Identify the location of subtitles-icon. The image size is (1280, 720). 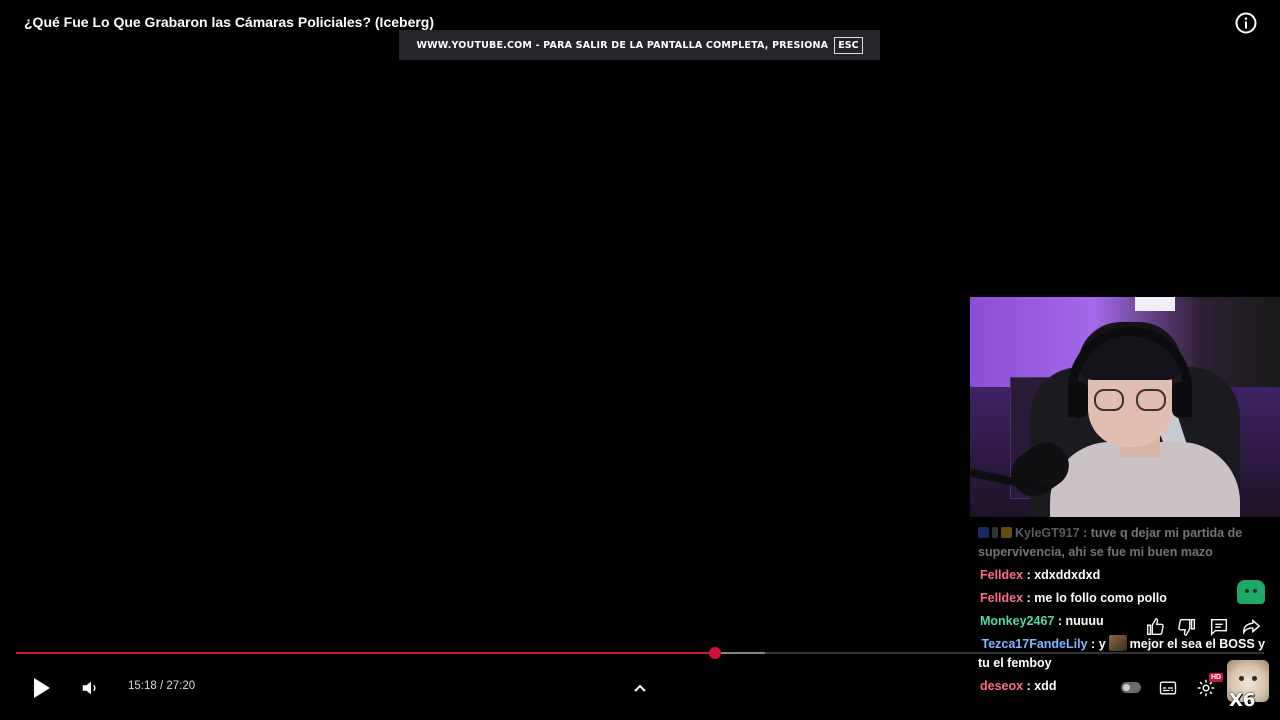
(1168, 688).